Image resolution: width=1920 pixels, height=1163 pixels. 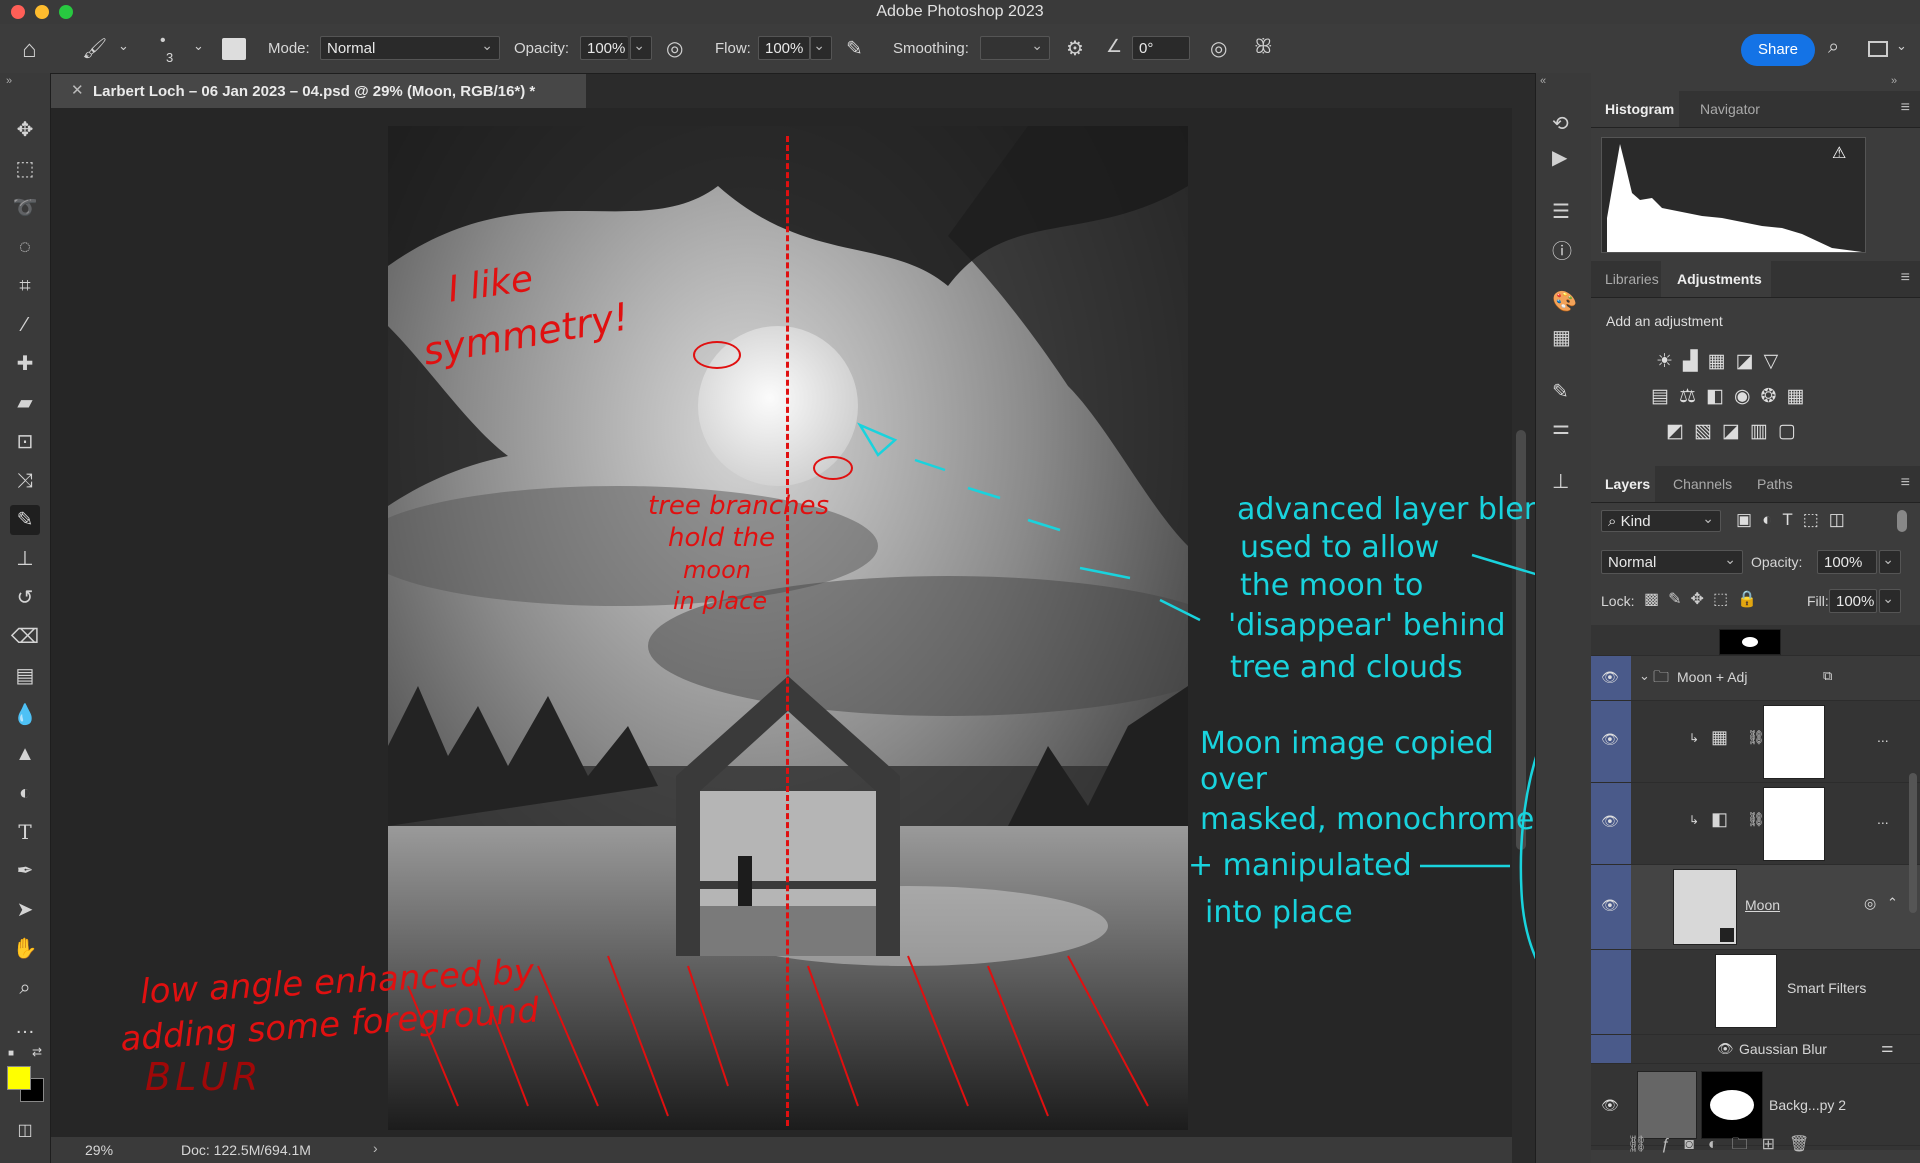 What do you see at coordinates (1808, 1105) in the screenshot?
I see `background-copy-layer-name: Backg...py 2` at bounding box center [1808, 1105].